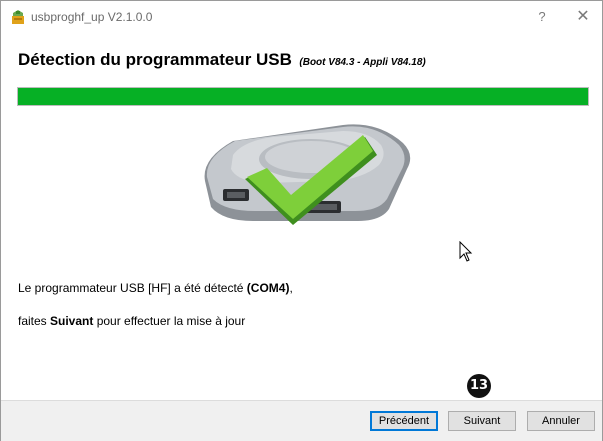 The width and height of the screenshot is (603, 441). Describe the element at coordinates (155, 59) in the screenshot. I see `page-title: Détection du programmateur USB` at that location.